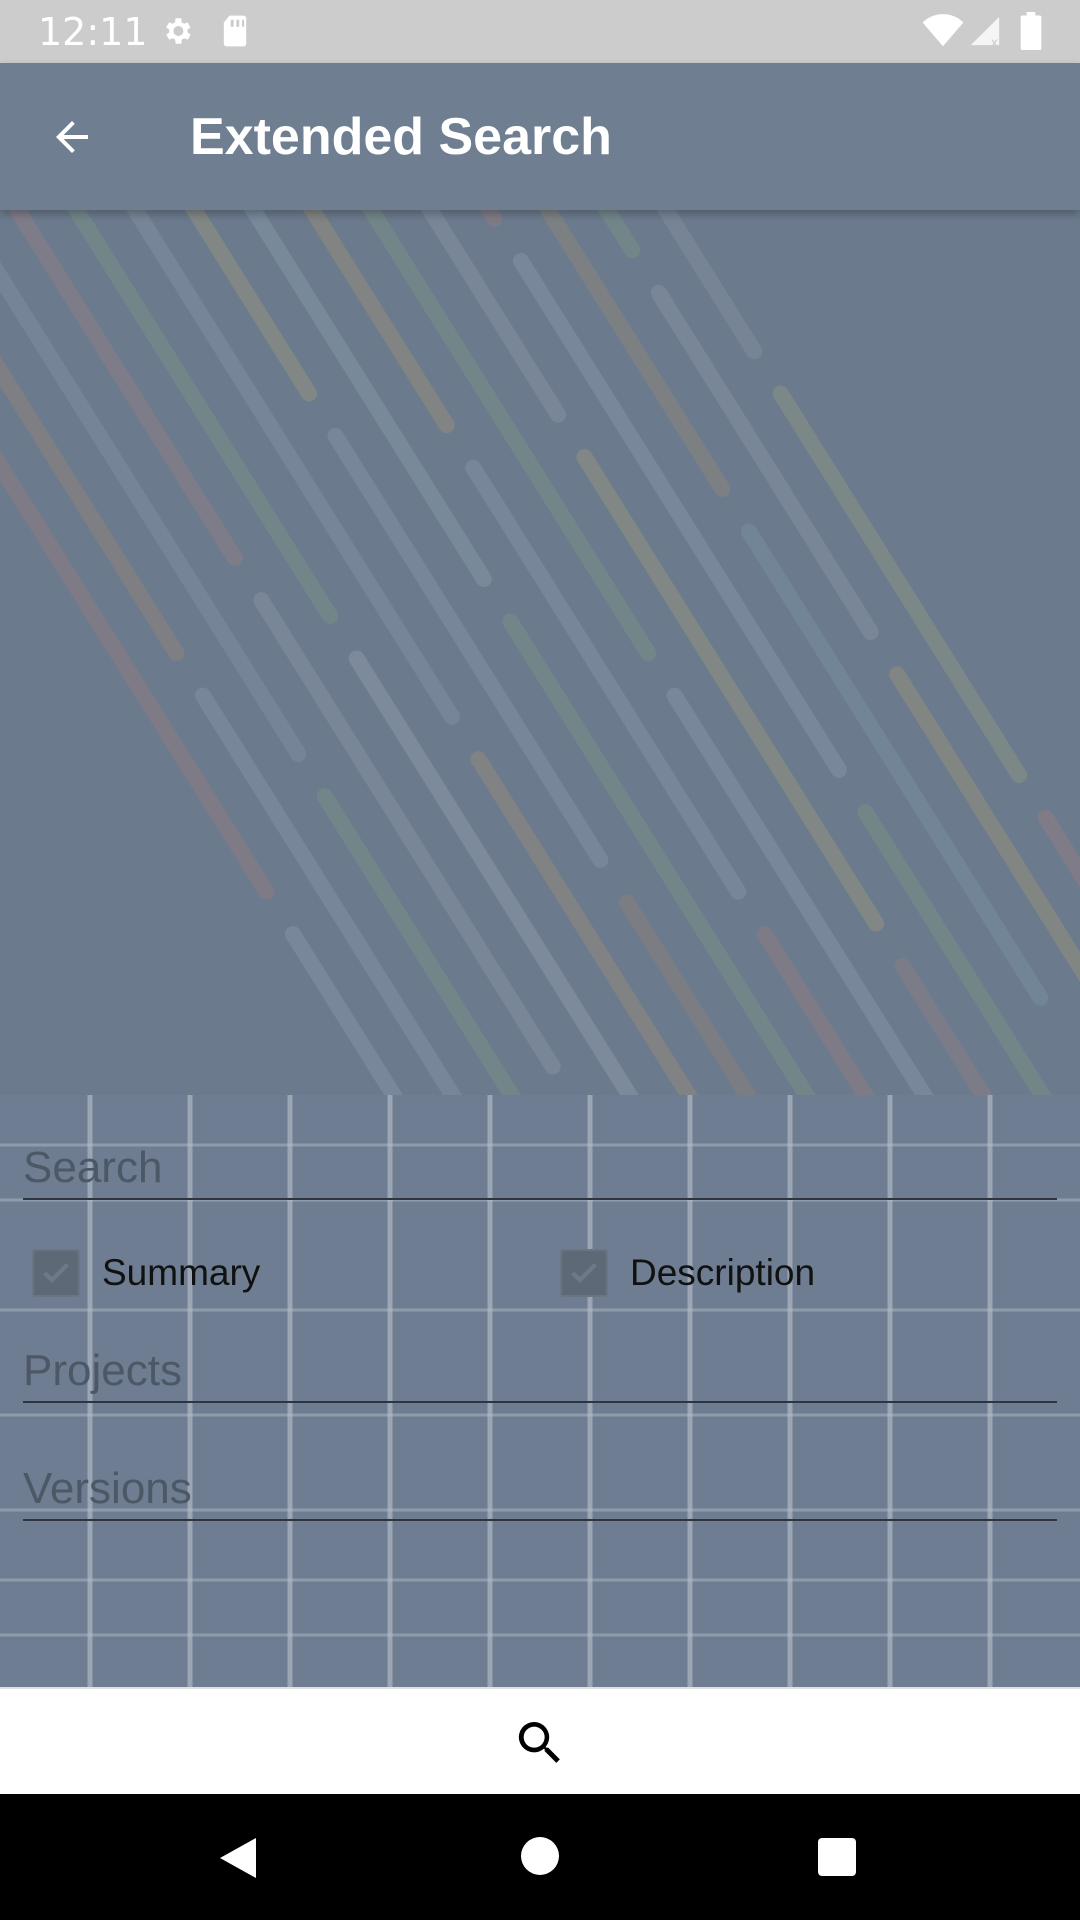 The image size is (1080, 1920). I want to click on projects-field, so click(540, 1373).